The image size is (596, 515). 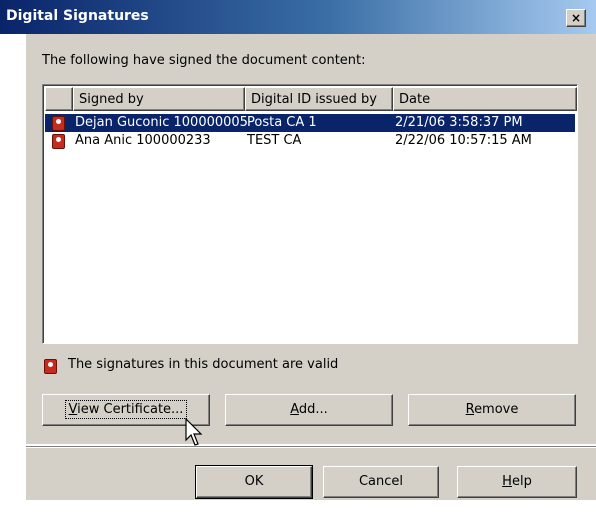 I want to click on list-header: Signed by Digital ID issued by Date, so click(x=311, y=100).